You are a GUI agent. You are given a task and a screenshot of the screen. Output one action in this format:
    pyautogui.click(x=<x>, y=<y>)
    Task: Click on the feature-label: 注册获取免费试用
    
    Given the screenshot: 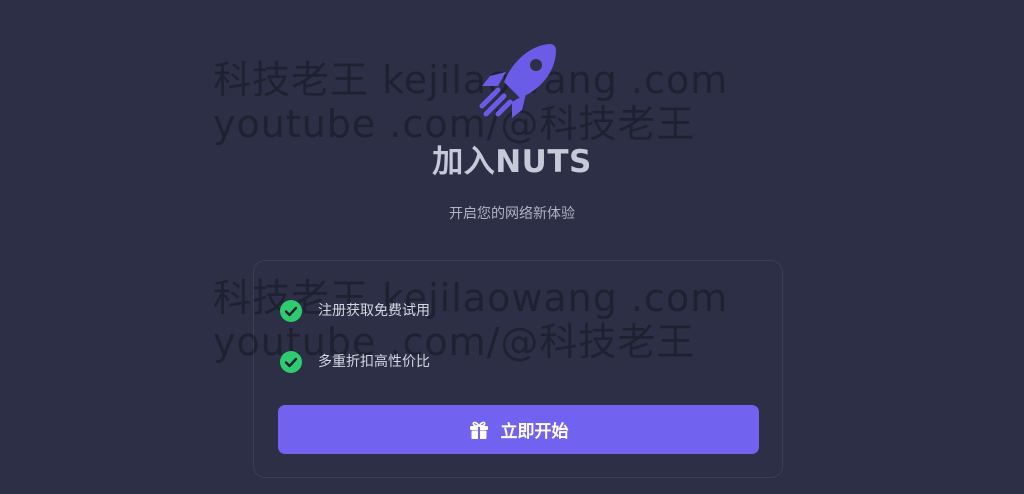 What is the action you would take?
    pyautogui.click(x=374, y=311)
    